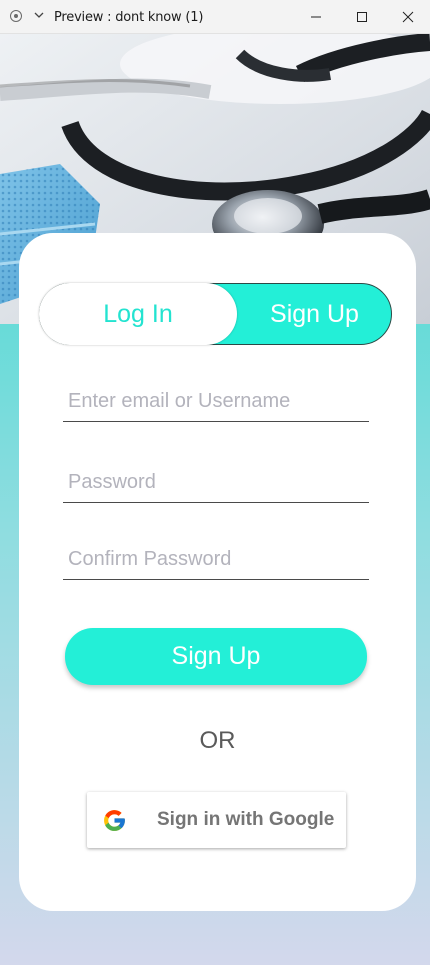 The width and height of the screenshot is (430, 965). I want to click on chevron-down-icon, so click(39, 15).